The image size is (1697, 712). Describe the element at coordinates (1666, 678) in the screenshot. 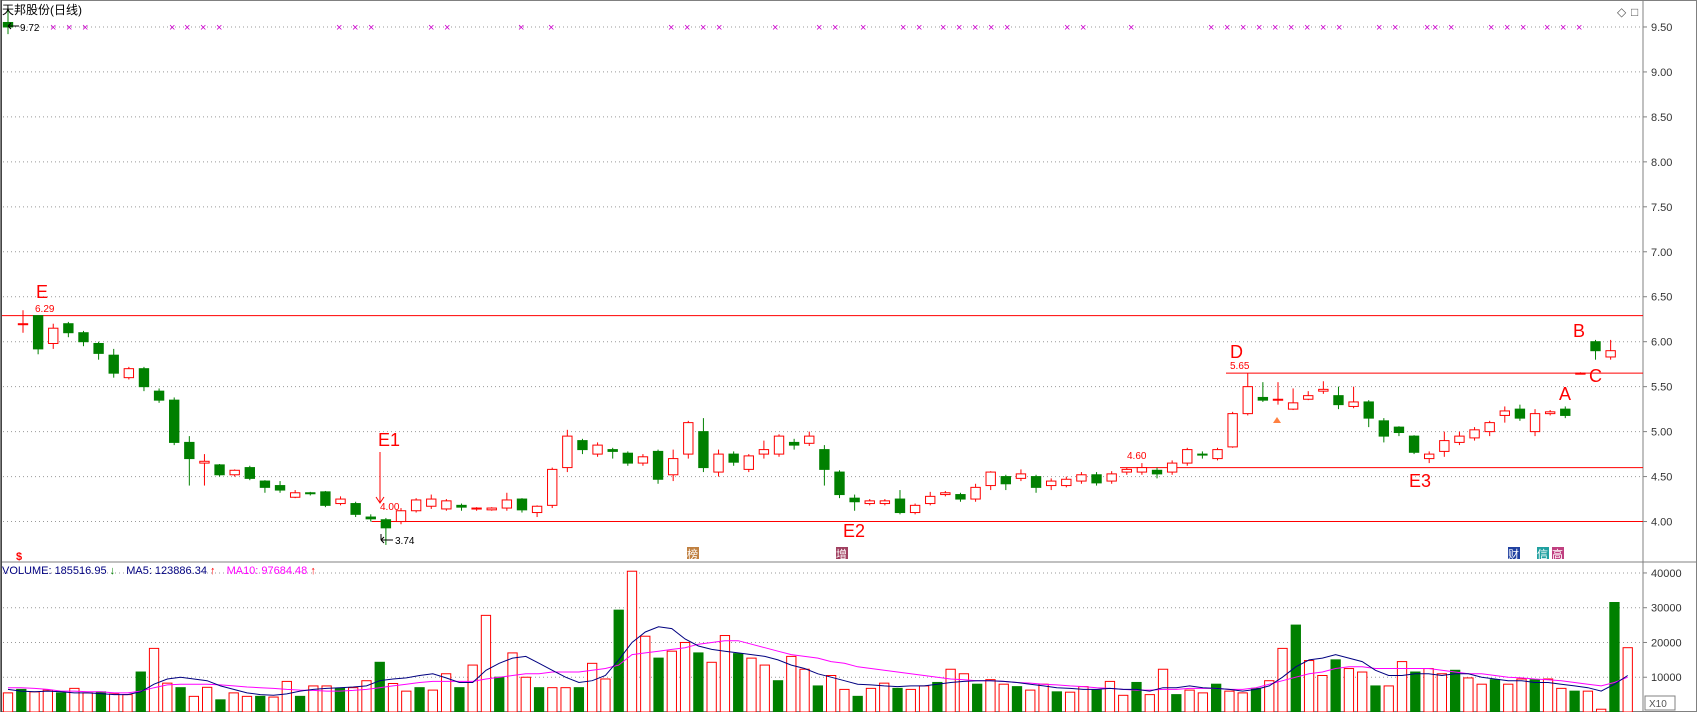

I see `volume-tick-label: 10000` at that location.